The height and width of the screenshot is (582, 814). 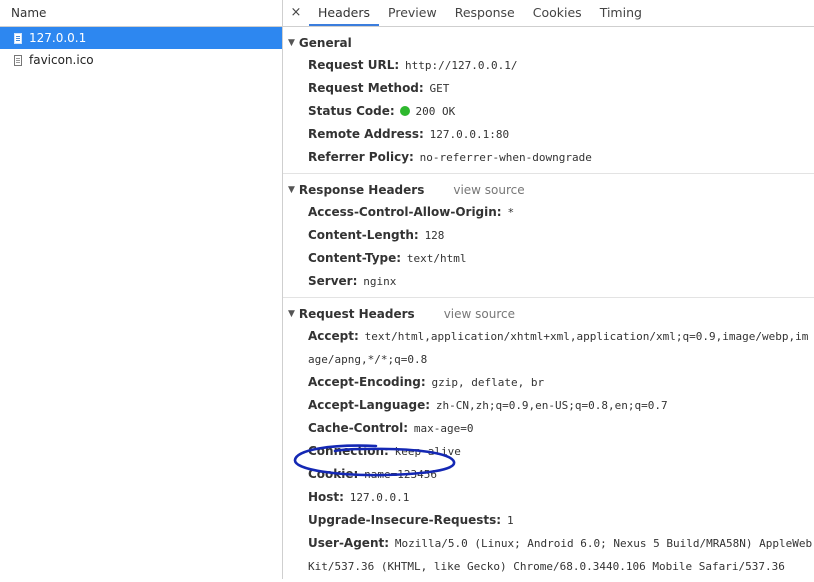 What do you see at coordinates (469, 134) in the screenshot?
I see `header-value: 127.0.0.1:80` at bounding box center [469, 134].